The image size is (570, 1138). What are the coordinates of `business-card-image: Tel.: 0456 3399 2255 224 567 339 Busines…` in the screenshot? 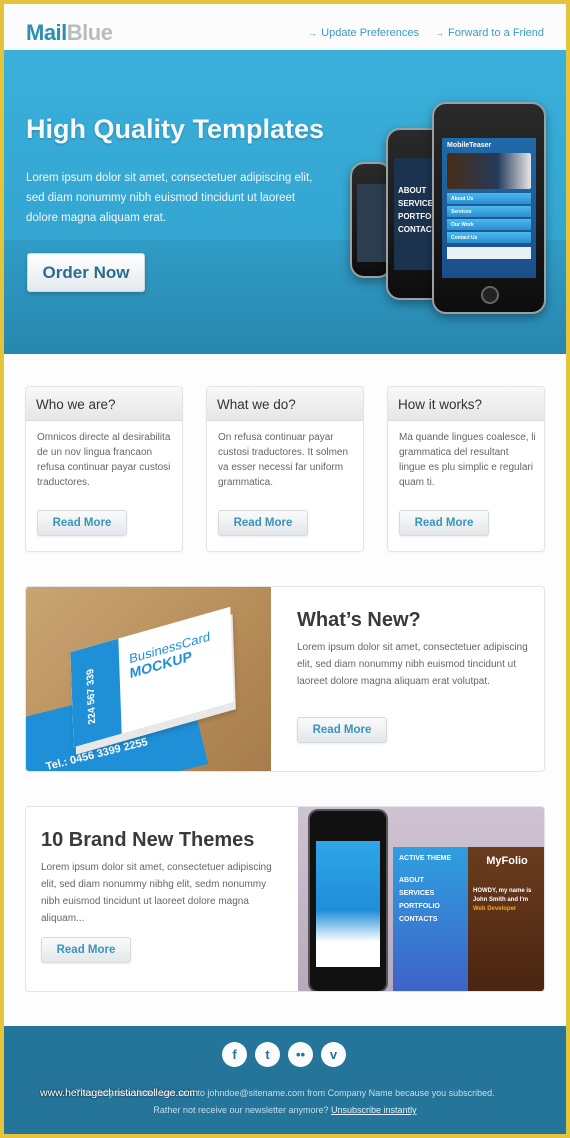 It's located at (148, 679).